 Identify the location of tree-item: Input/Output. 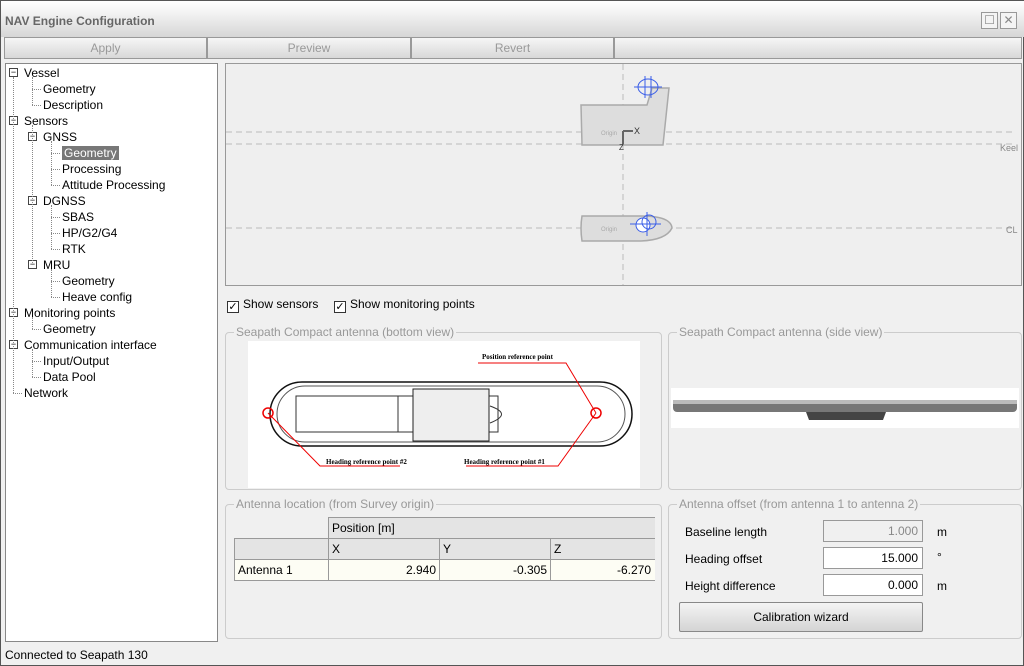
(76, 361).